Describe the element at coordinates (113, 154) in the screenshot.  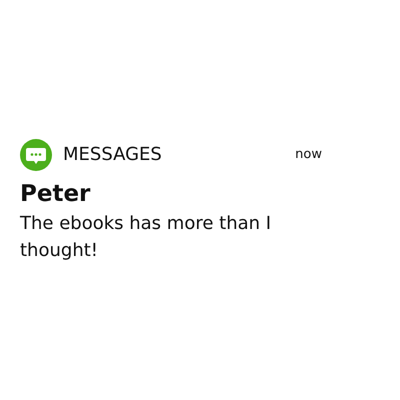
I see `app-name: MESSAGES` at that location.